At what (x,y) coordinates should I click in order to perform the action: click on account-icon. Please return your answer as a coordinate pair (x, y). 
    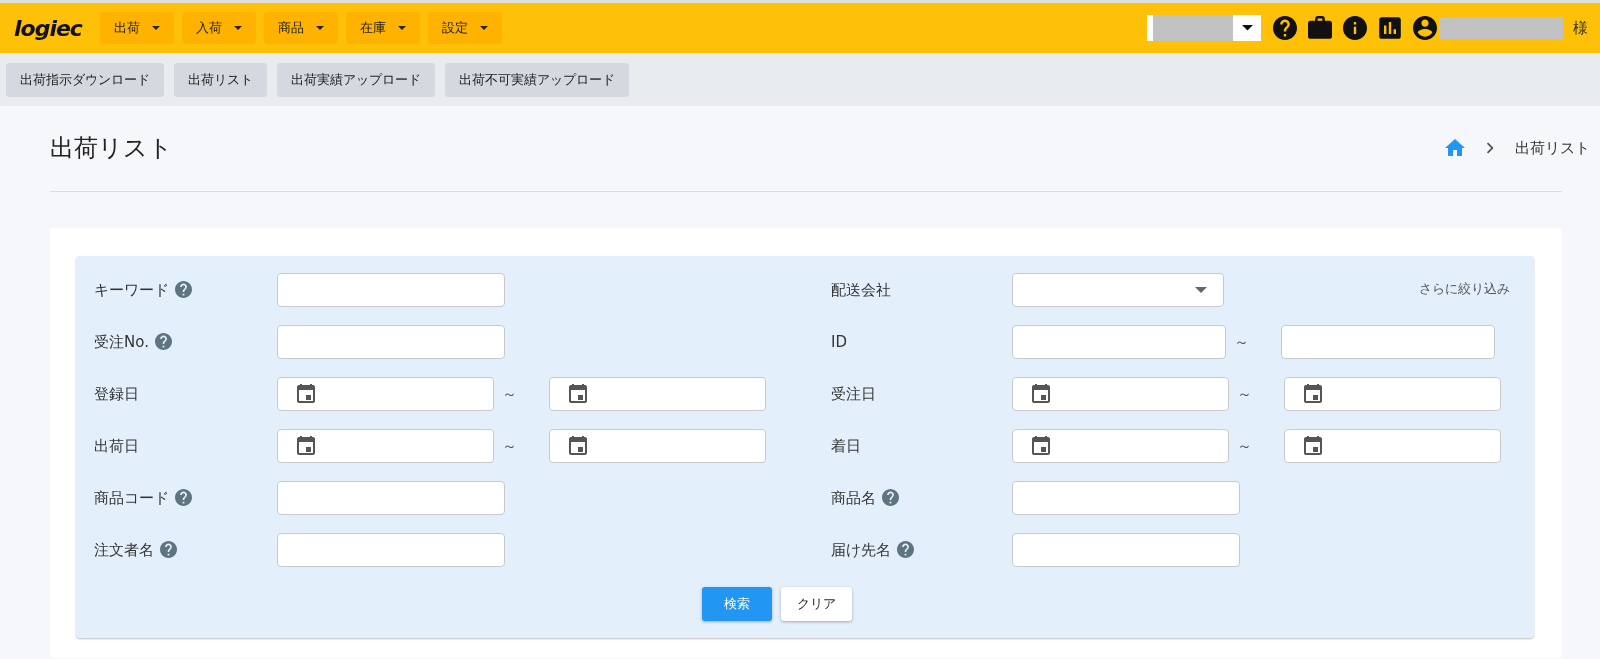
    Looking at the image, I should click on (1425, 28).